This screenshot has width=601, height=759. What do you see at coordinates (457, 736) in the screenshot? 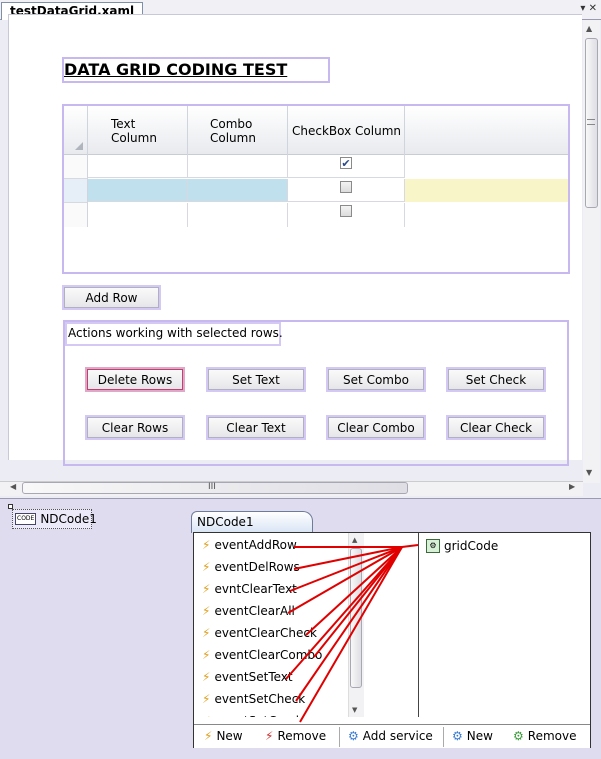
I see `new-service-icon: ⚙` at bounding box center [457, 736].